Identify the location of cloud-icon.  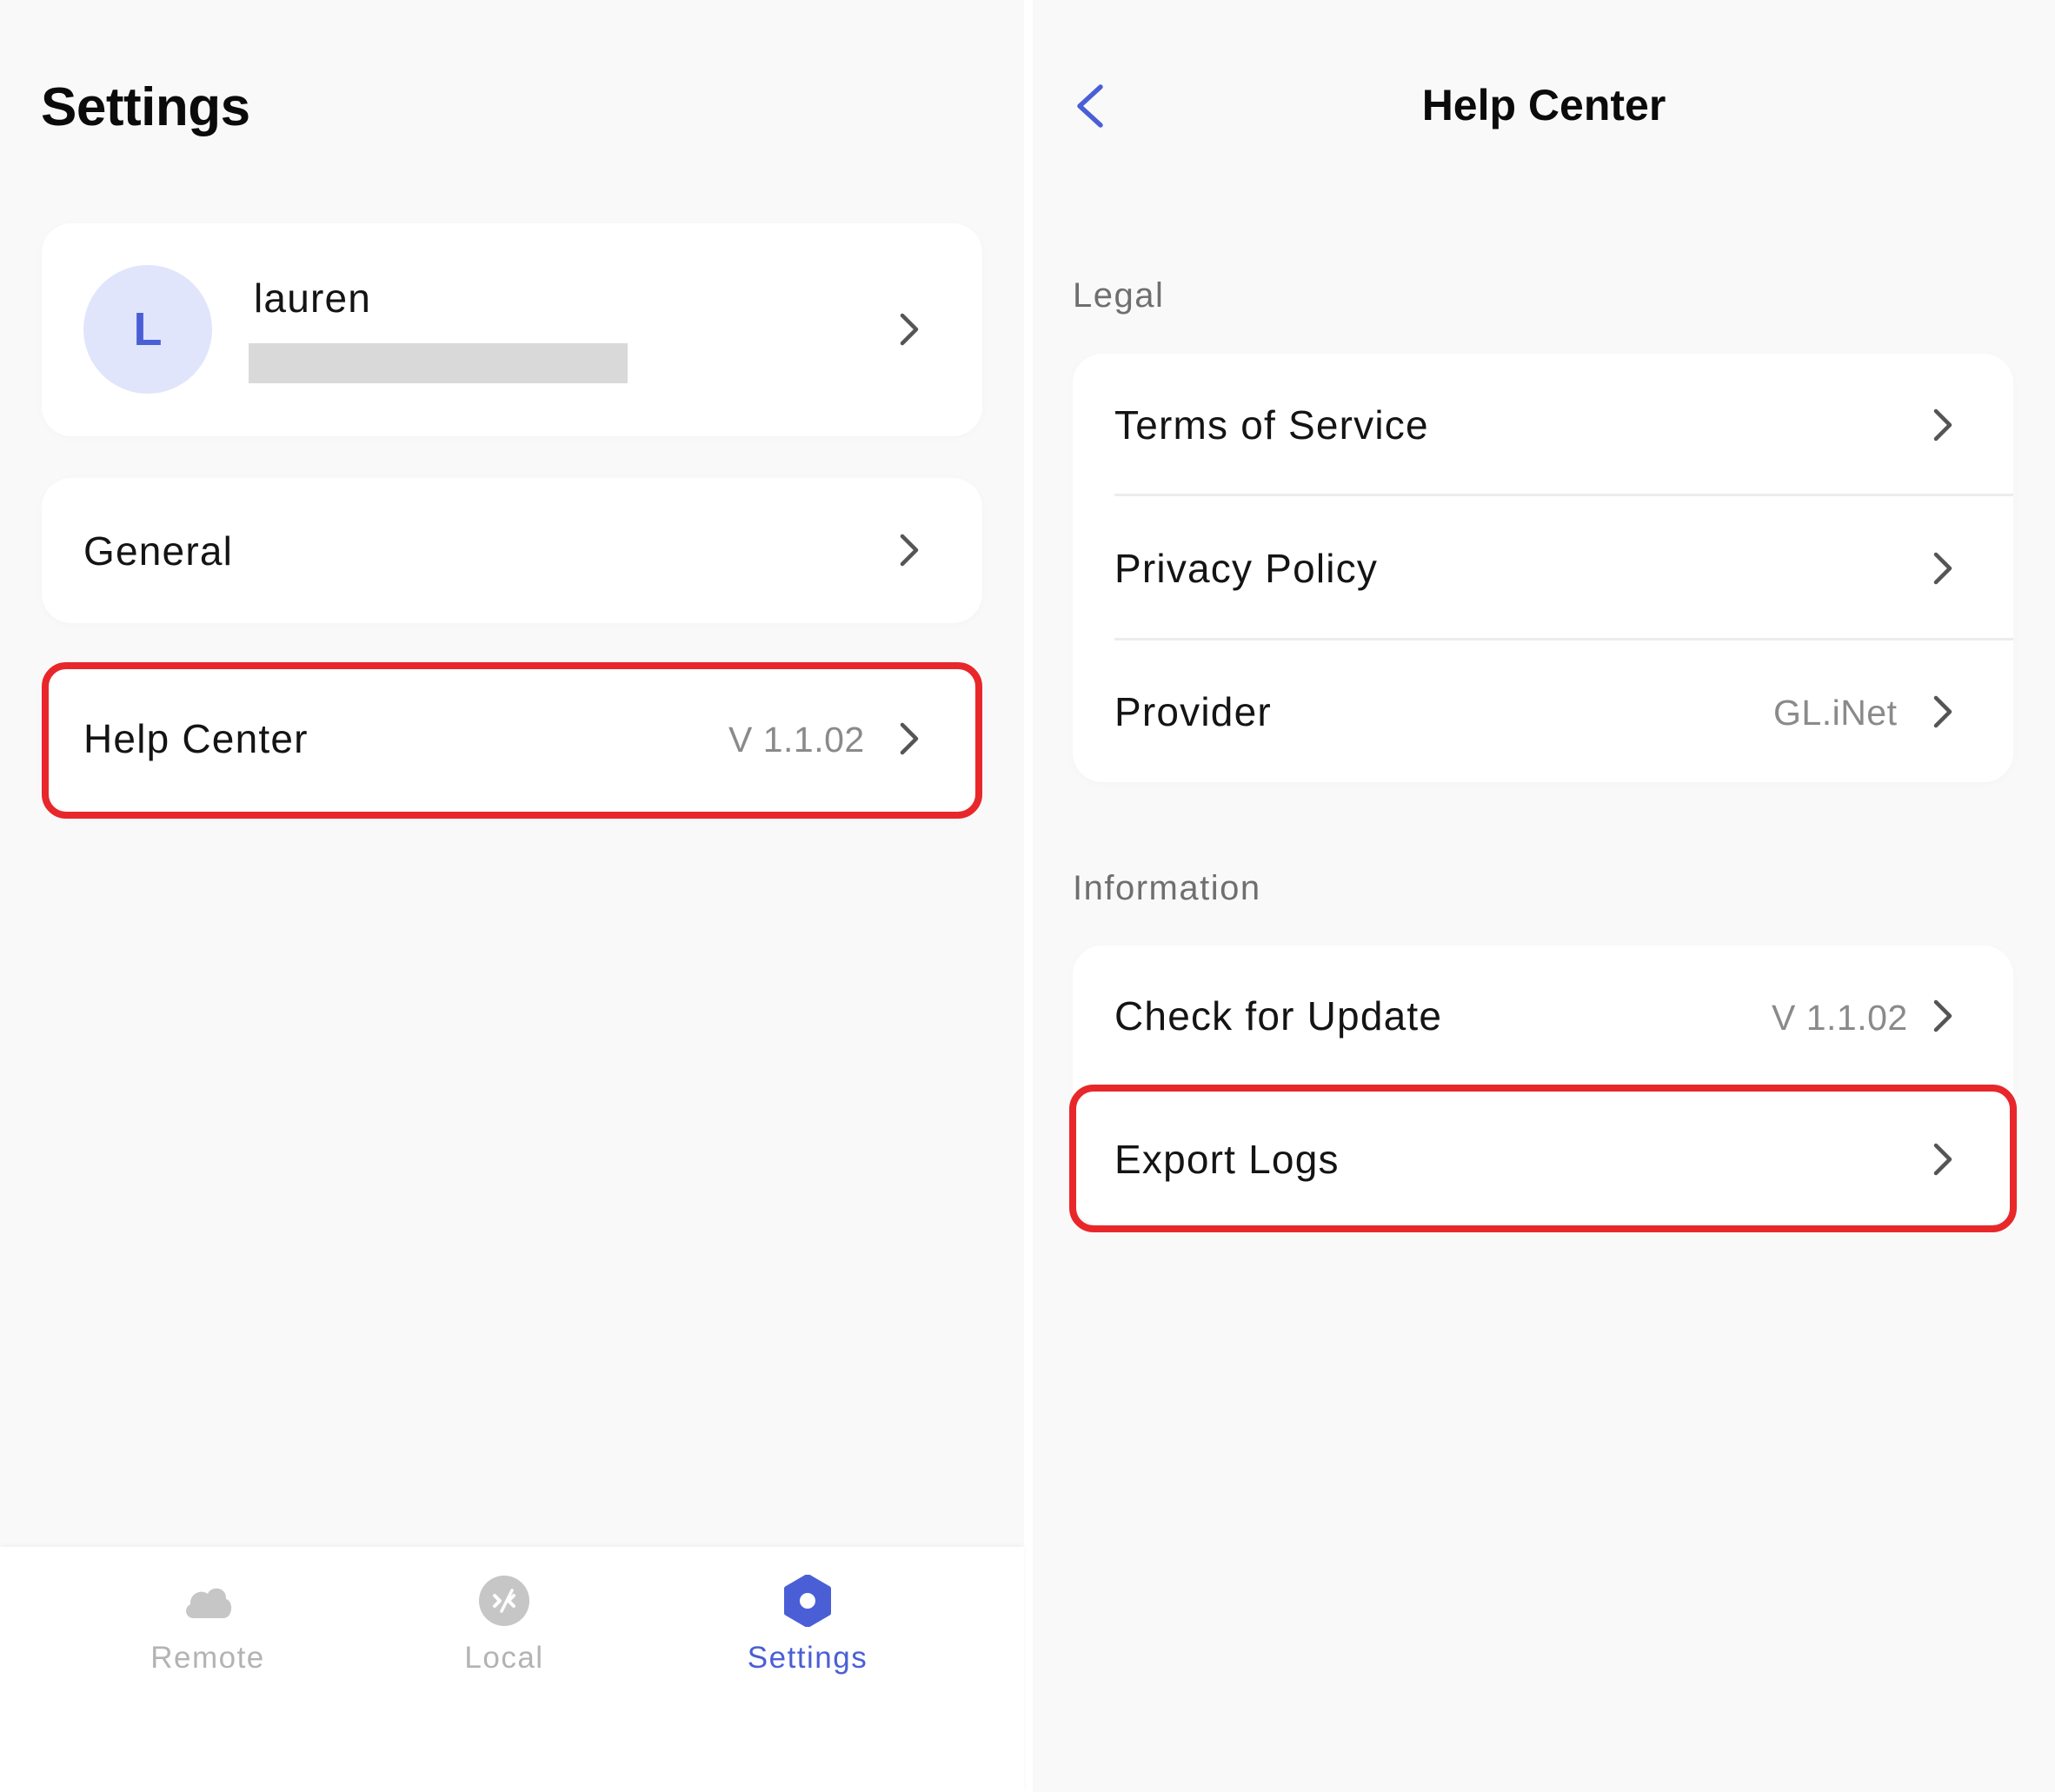
(208, 1601).